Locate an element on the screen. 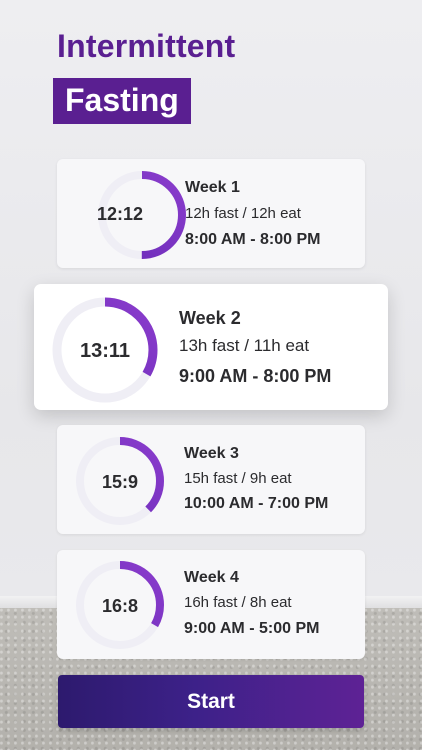  eating-window: 8:00 AM - 8:00 PM is located at coordinates (253, 239).